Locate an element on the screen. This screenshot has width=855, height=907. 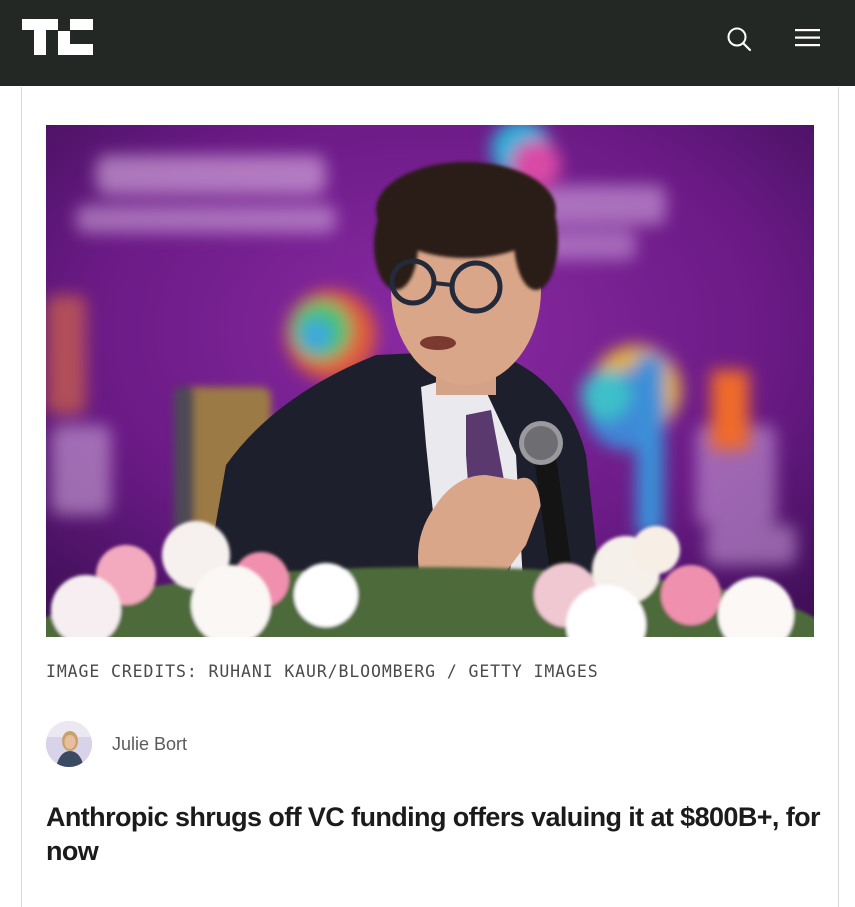
techcrunch-logo is located at coordinates (57, 37).